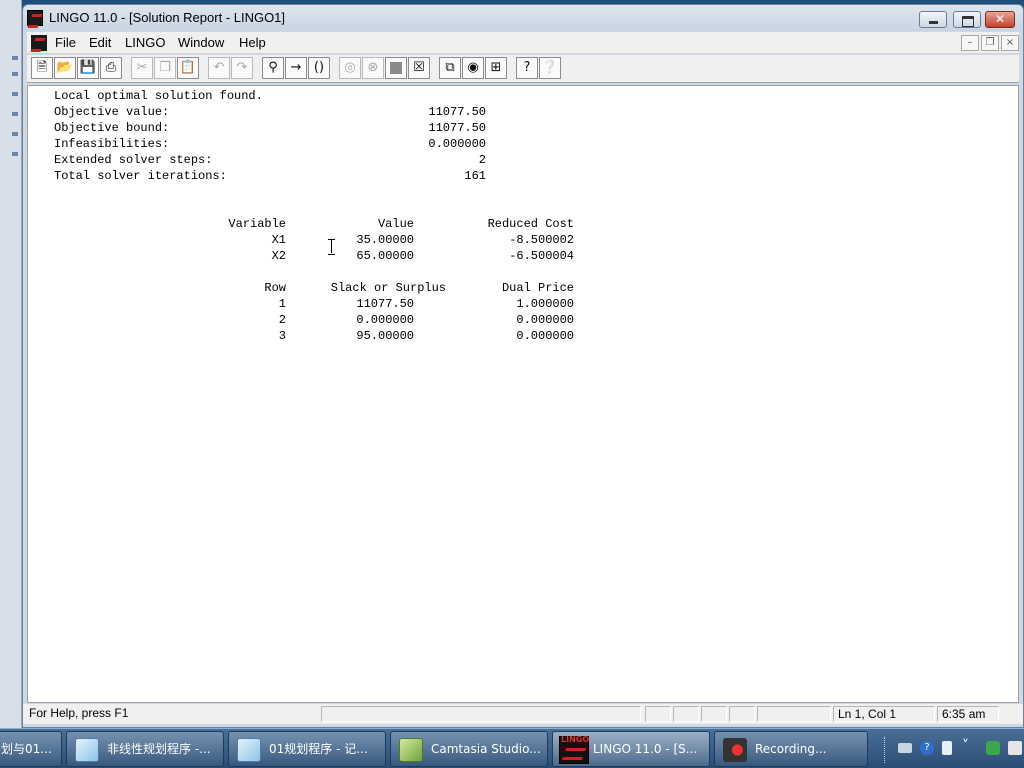 This screenshot has height=768, width=1024. Describe the element at coordinates (140, 176) in the screenshot. I see `summary-label: Total solver iterations:` at that location.